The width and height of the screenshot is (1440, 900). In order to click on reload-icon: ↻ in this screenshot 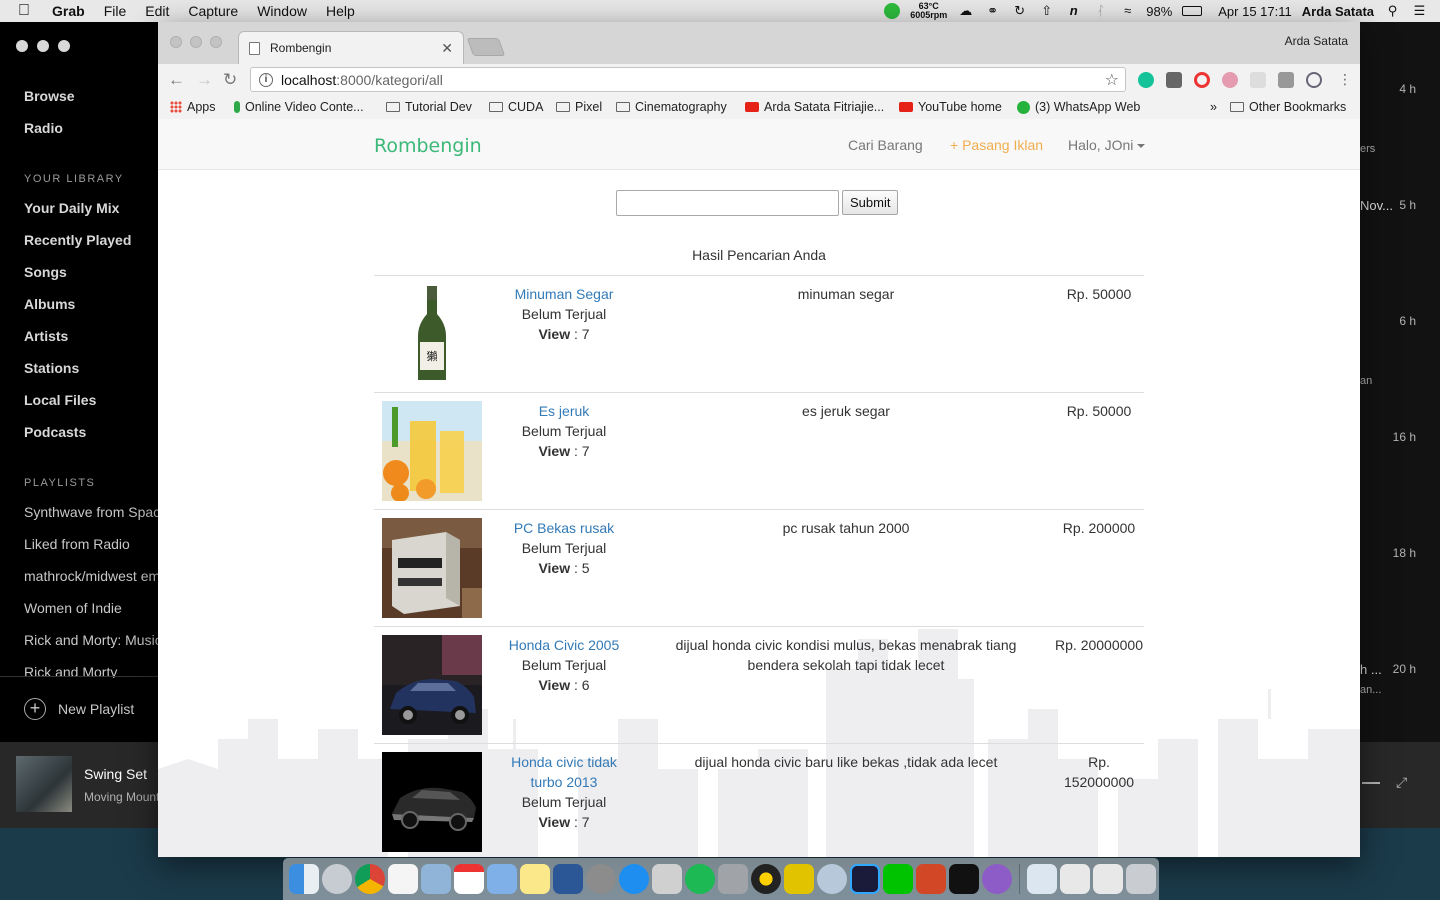, I will do `click(230, 80)`.